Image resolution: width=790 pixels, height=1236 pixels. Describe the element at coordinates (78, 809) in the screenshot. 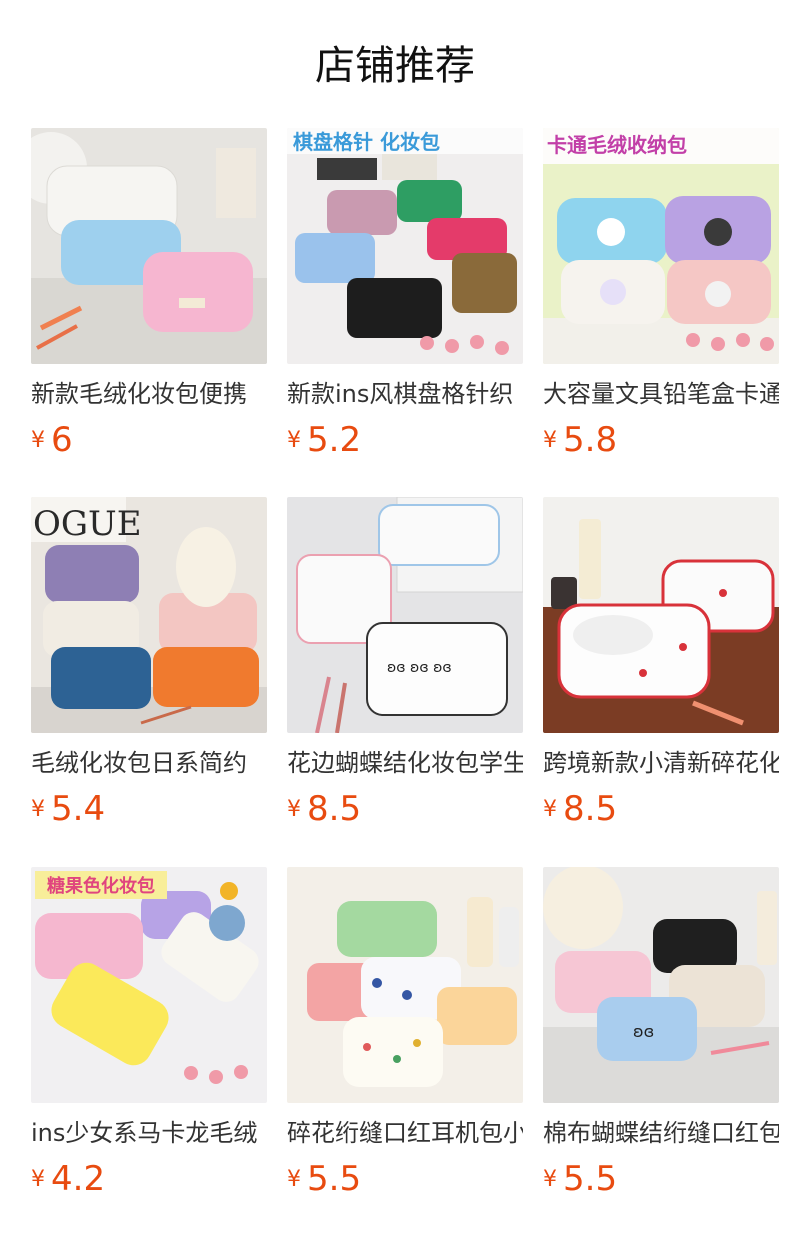

I see `price-value: 5.4` at that location.